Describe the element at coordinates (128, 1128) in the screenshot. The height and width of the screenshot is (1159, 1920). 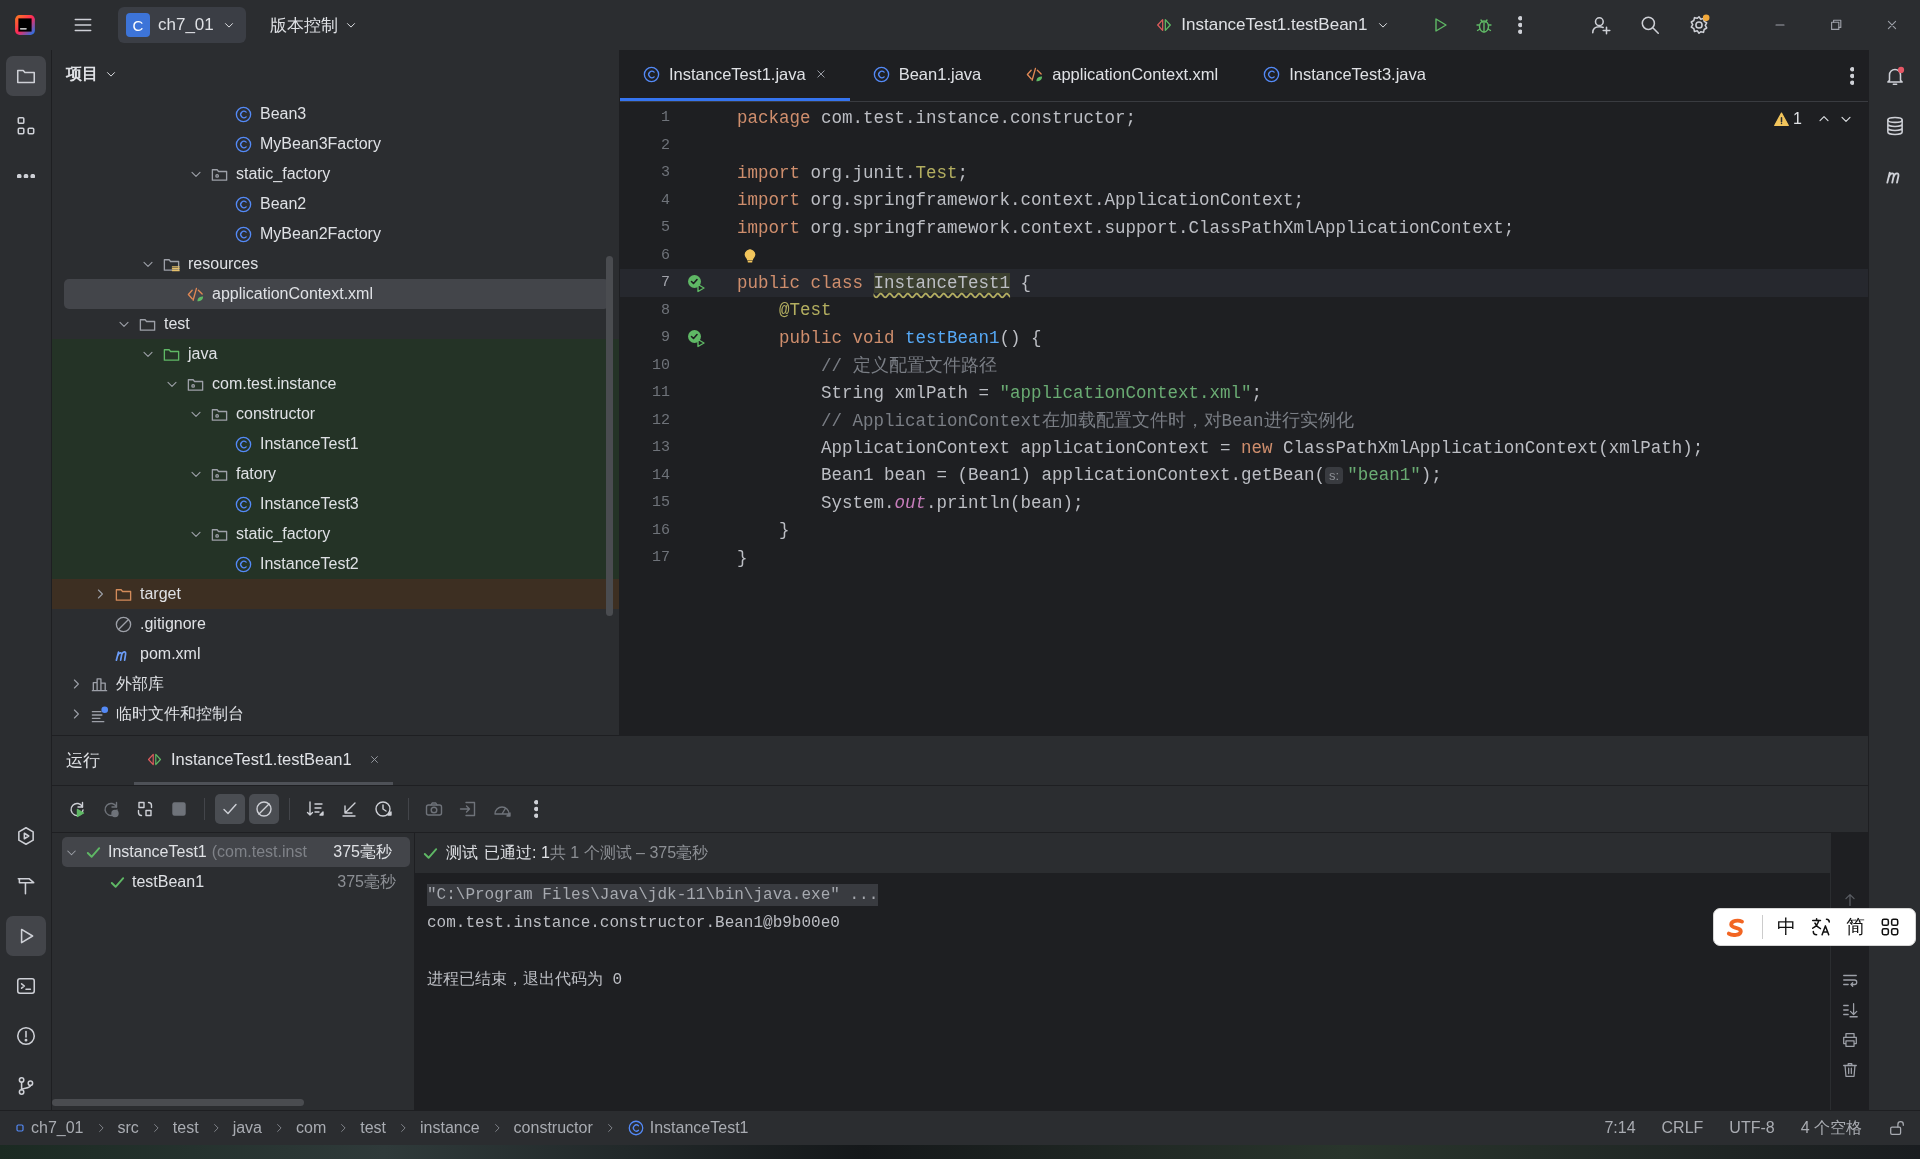
I see `breadcrumb: src` at that location.